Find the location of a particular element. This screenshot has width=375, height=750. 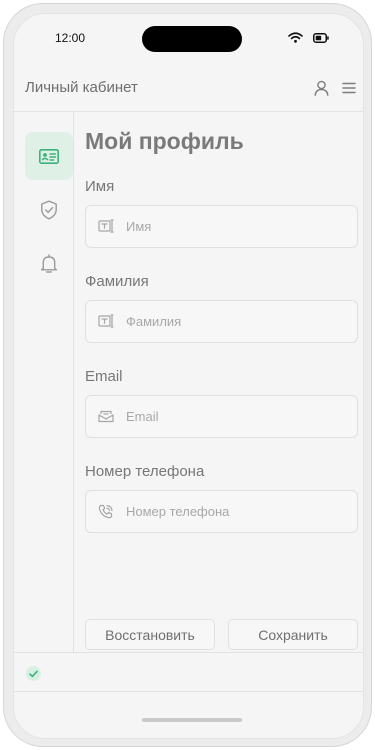

camera-notch is located at coordinates (192, 39).